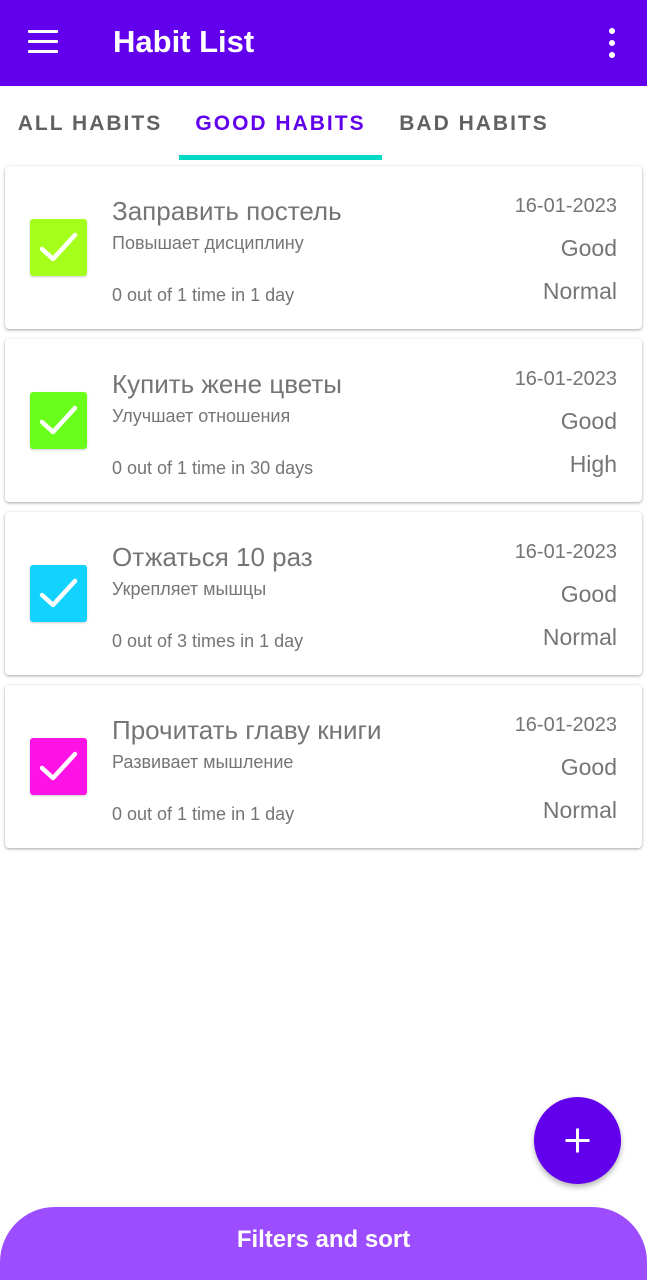  What do you see at coordinates (247, 730) in the screenshot?
I see `habit-name: Прочитать главу книги` at bounding box center [247, 730].